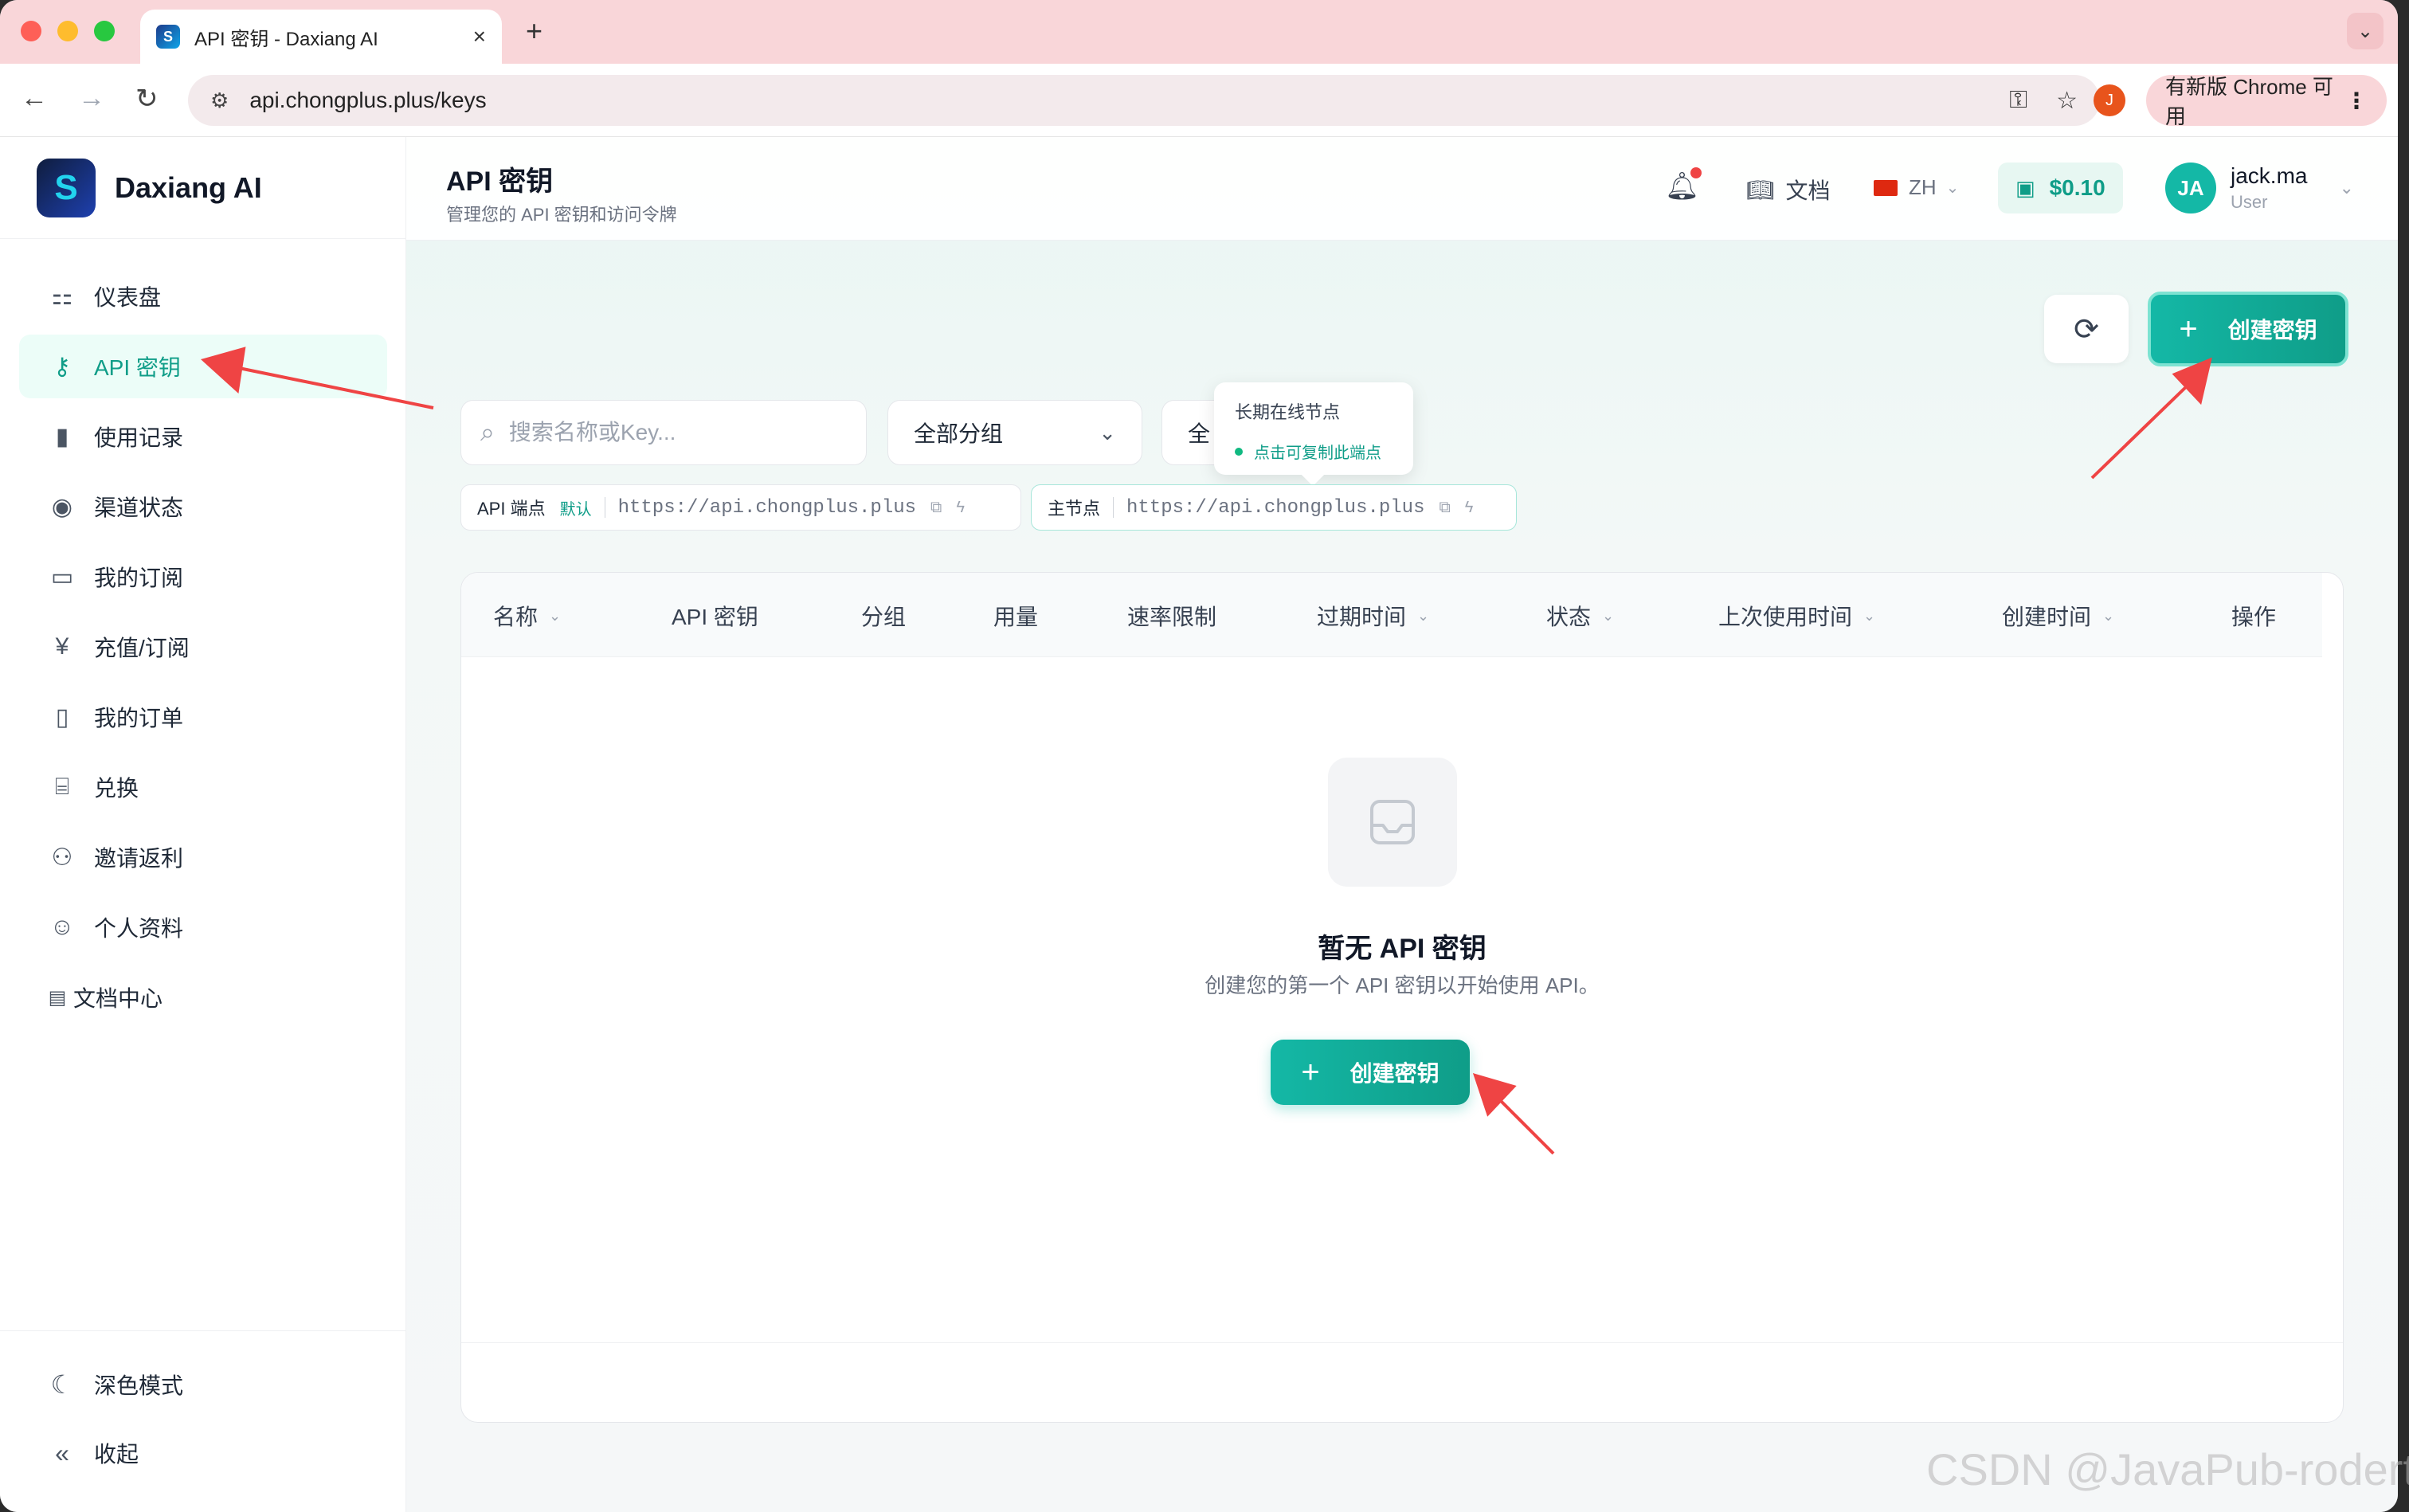 The height and width of the screenshot is (1512, 2409). Describe the element at coordinates (62, 367) in the screenshot. I see `key-icon: ⚷` at that location.